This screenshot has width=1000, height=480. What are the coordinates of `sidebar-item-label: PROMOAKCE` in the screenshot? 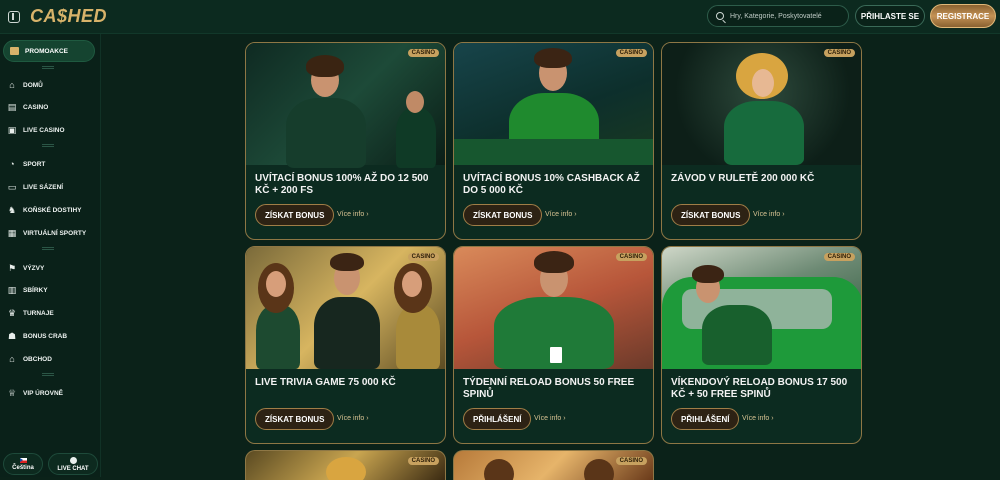 It's located at (46, 51).